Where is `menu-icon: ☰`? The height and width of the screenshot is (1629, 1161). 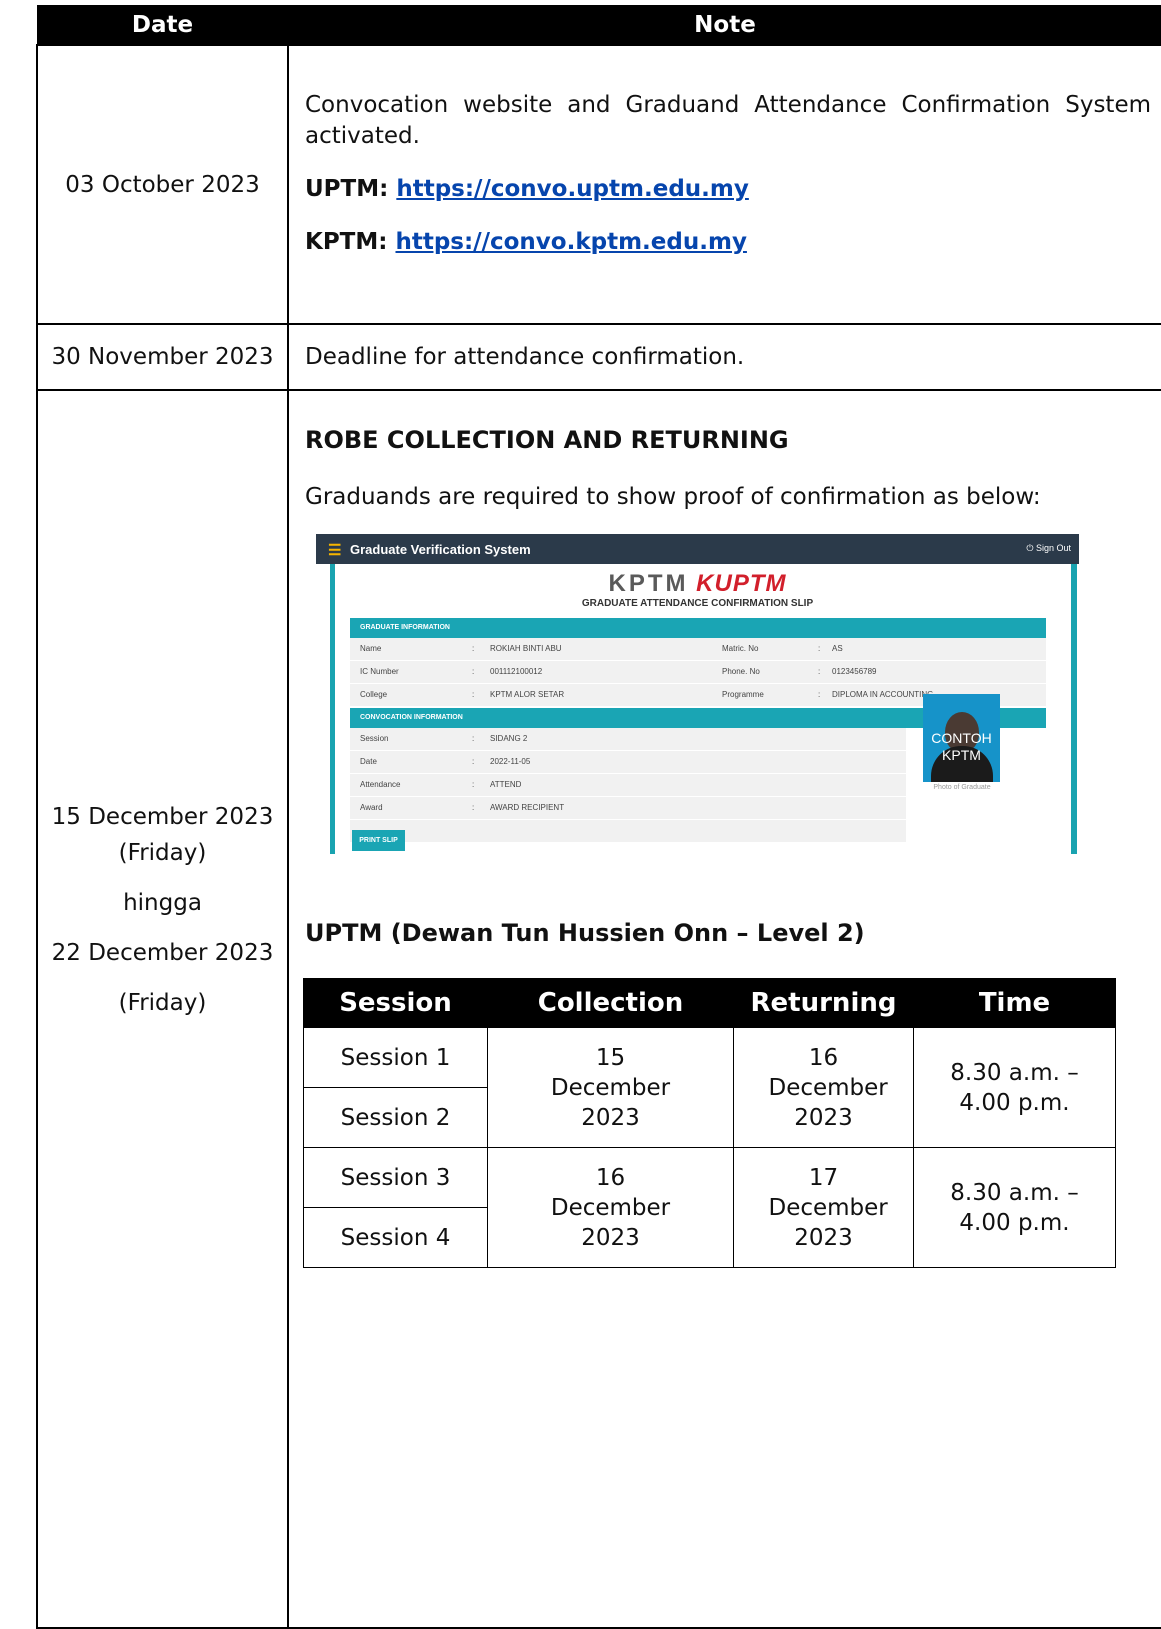 menu-icon: ☰ is located at coordinates (335, 550).